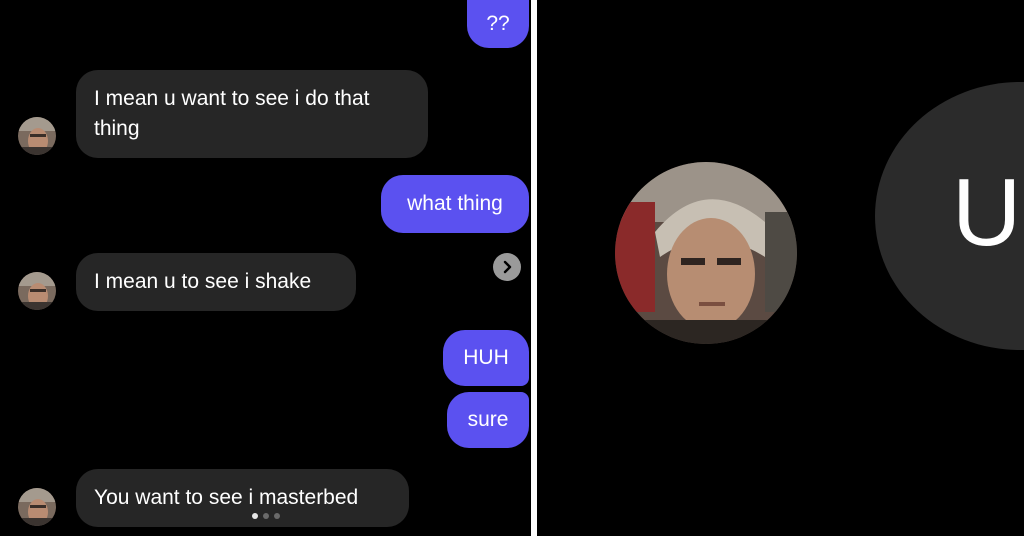  I want to click on message-outgoing: HUH, so click(486, 358).